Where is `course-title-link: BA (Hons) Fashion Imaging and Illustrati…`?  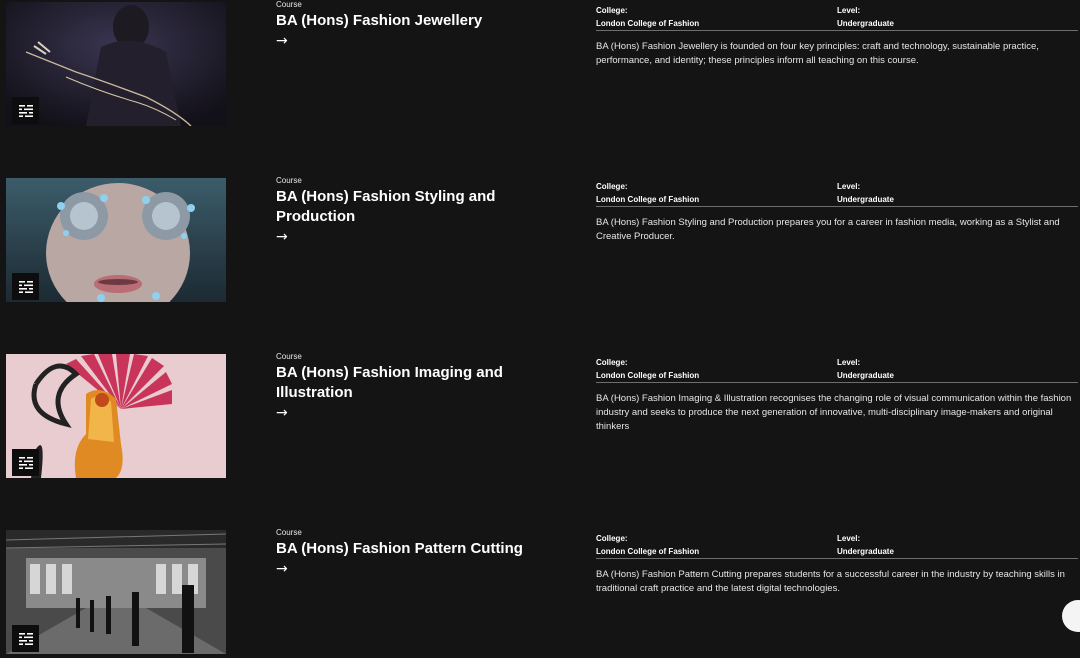 course-title-link: BA (Hons) Fashion Imaging and Illustrati… is located at coordinates (401, 383).